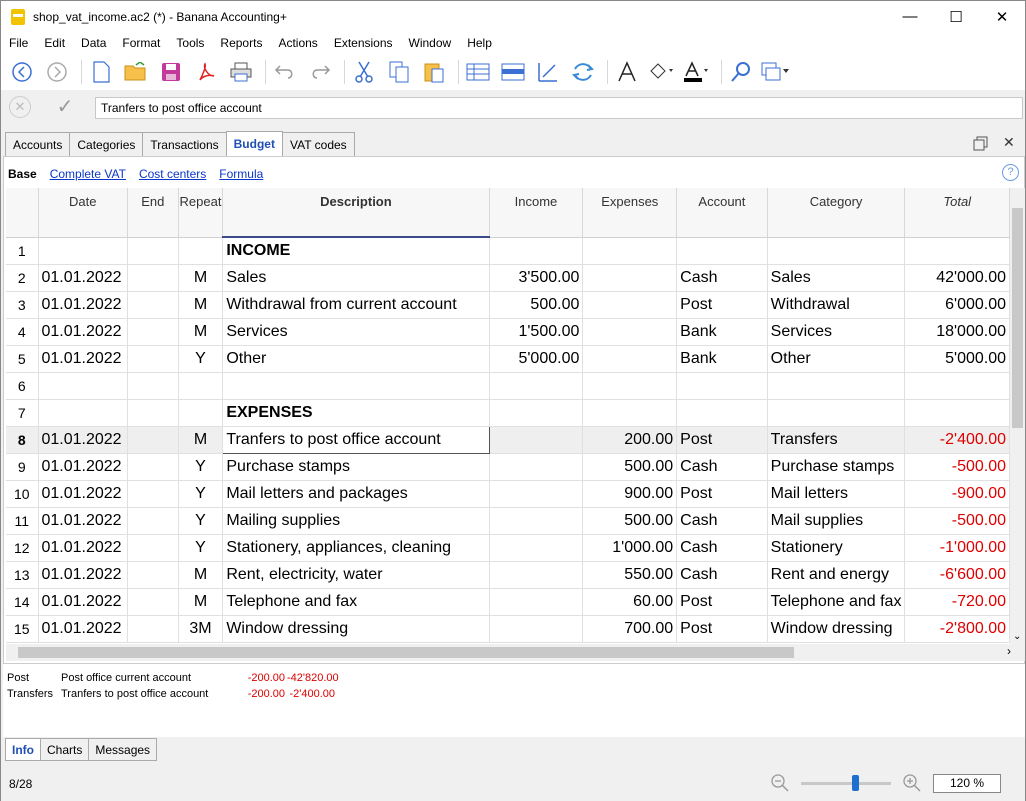 The width and height of the screenshot is (1026, 801). I want to click on menu-format: Format, so click(141, 43).